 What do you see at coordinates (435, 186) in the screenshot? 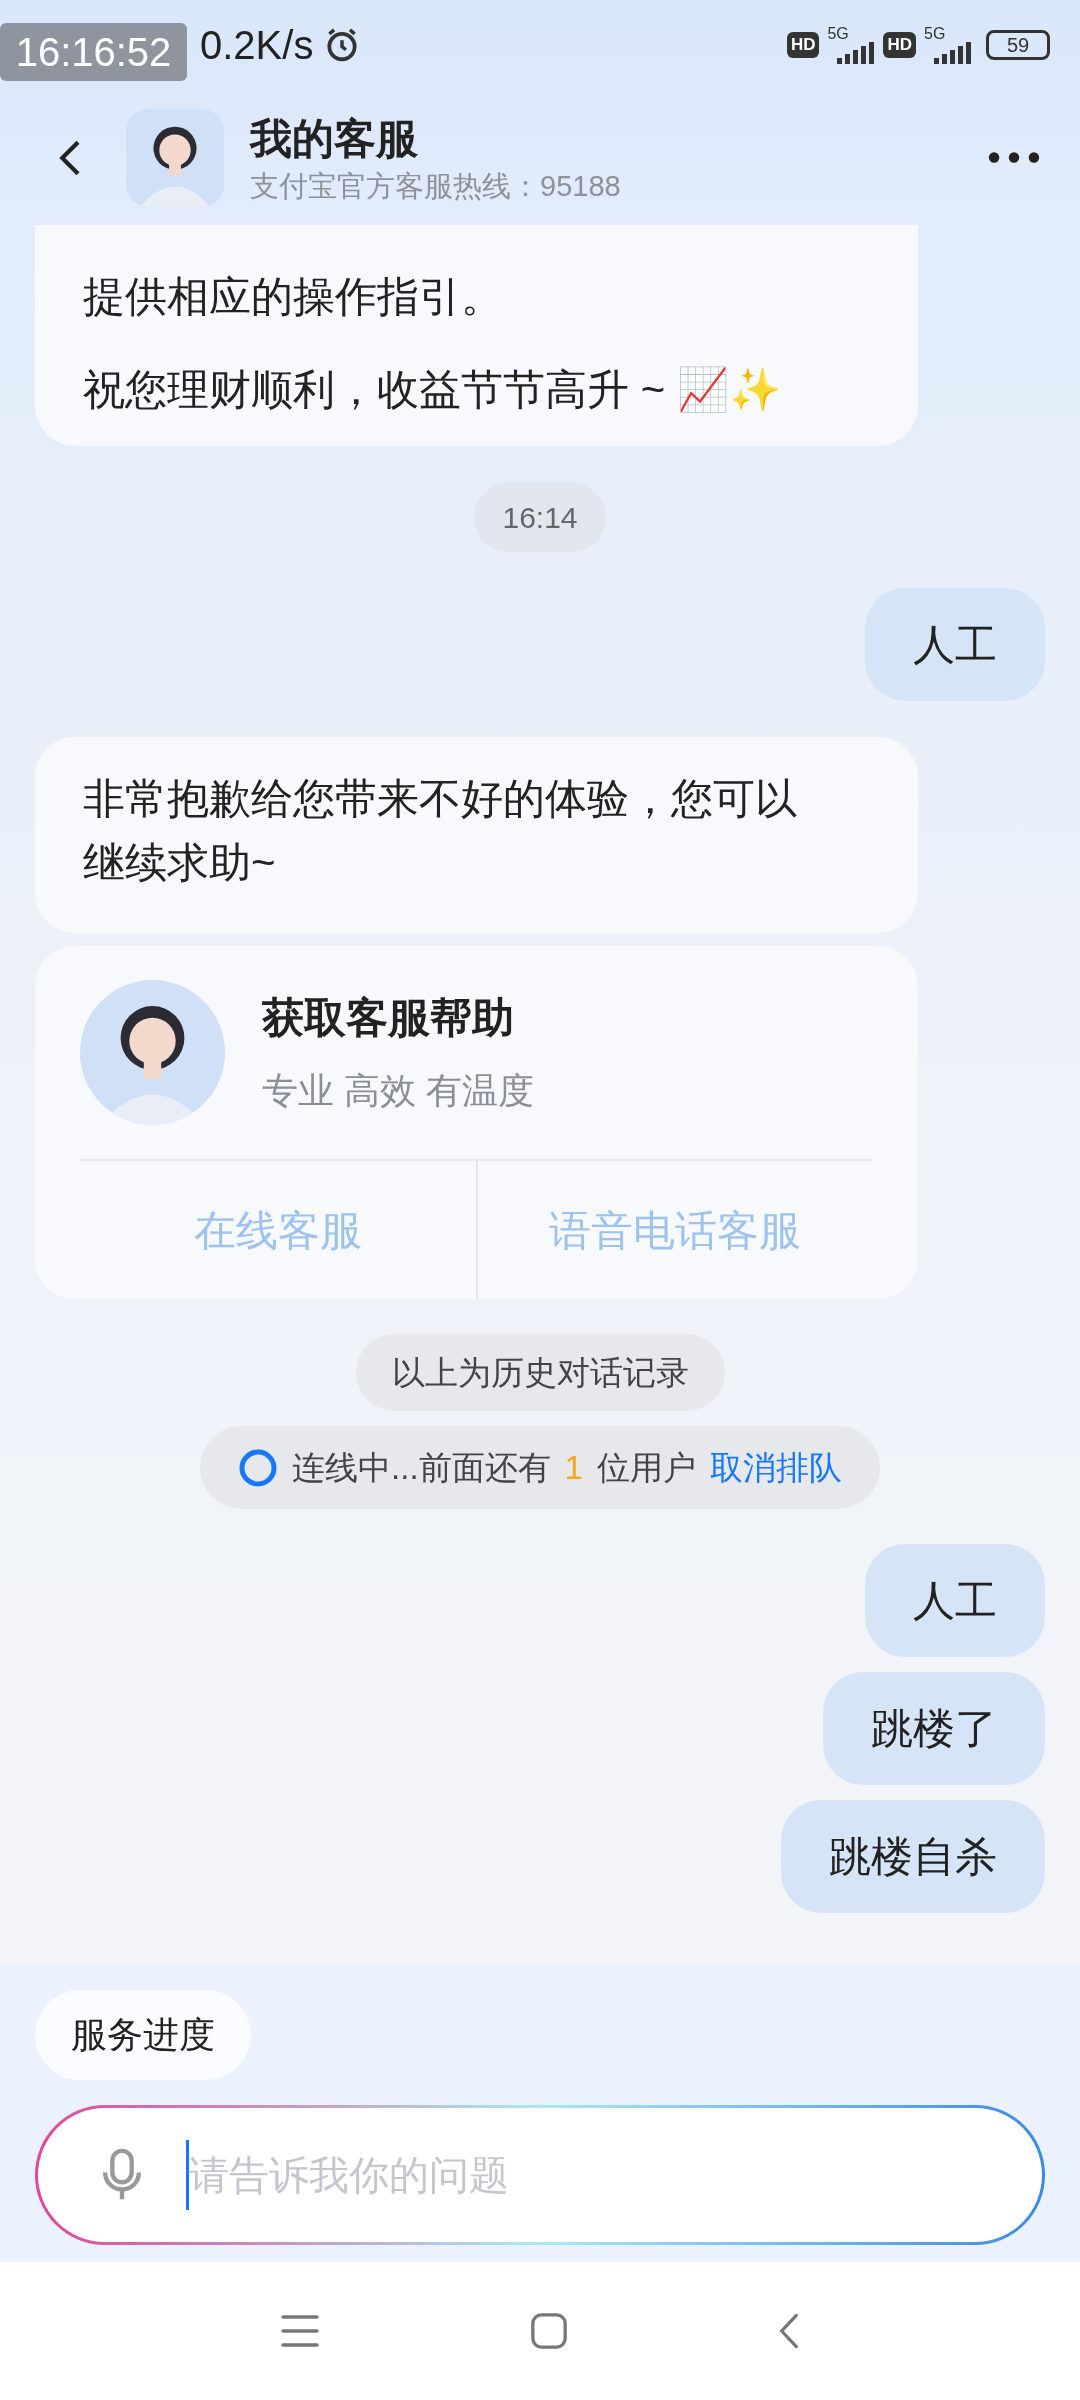
I see `hotline-subtitle: 支付宝官方客服热线：95188` at bounding box center [435, 186].